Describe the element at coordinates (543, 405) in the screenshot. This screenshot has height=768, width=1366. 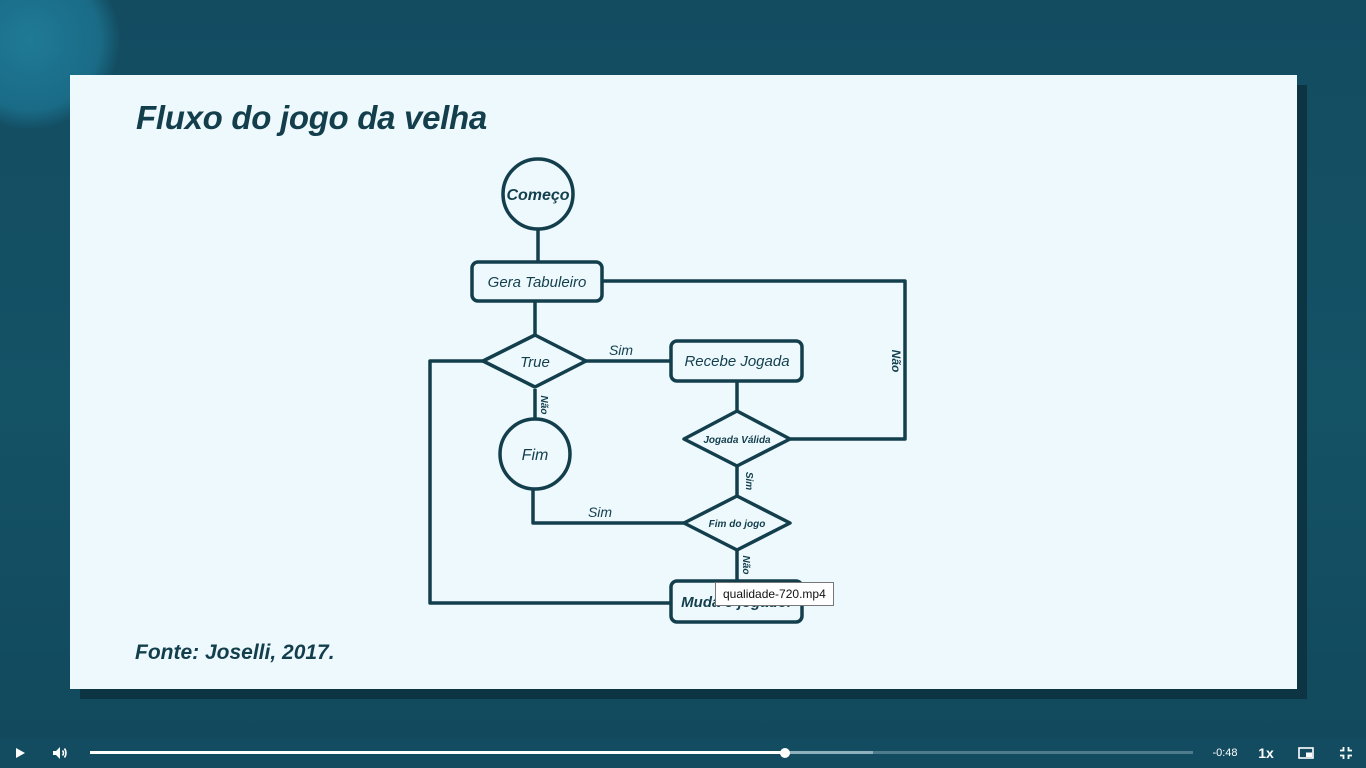
I see `edge-label-true-nao: Não` at that location.